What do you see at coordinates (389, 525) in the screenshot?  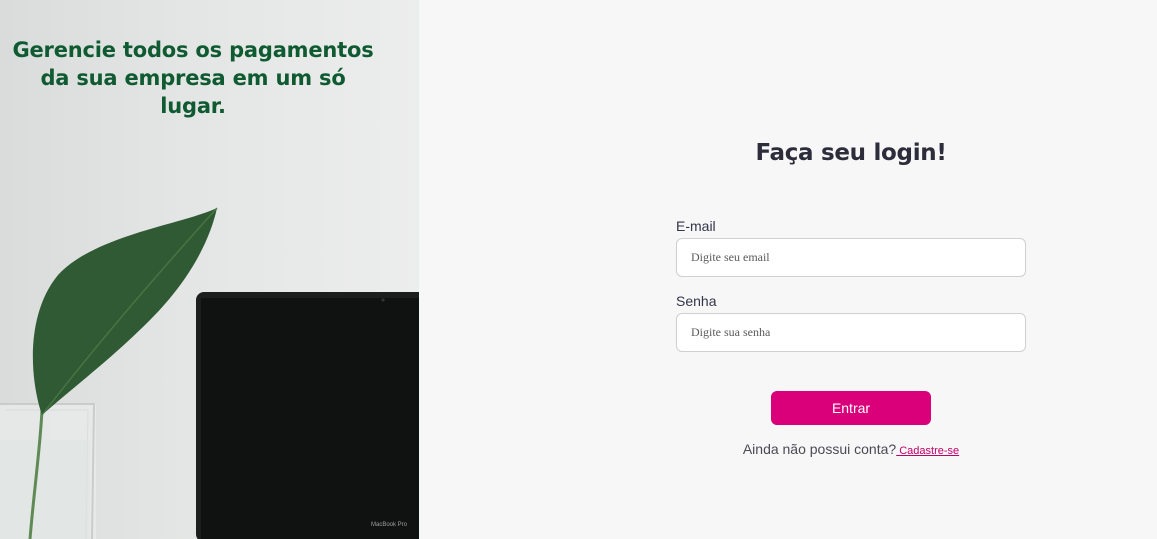 I see `laptop-caption: MacBook Pro` at bounding box center [389, 525].